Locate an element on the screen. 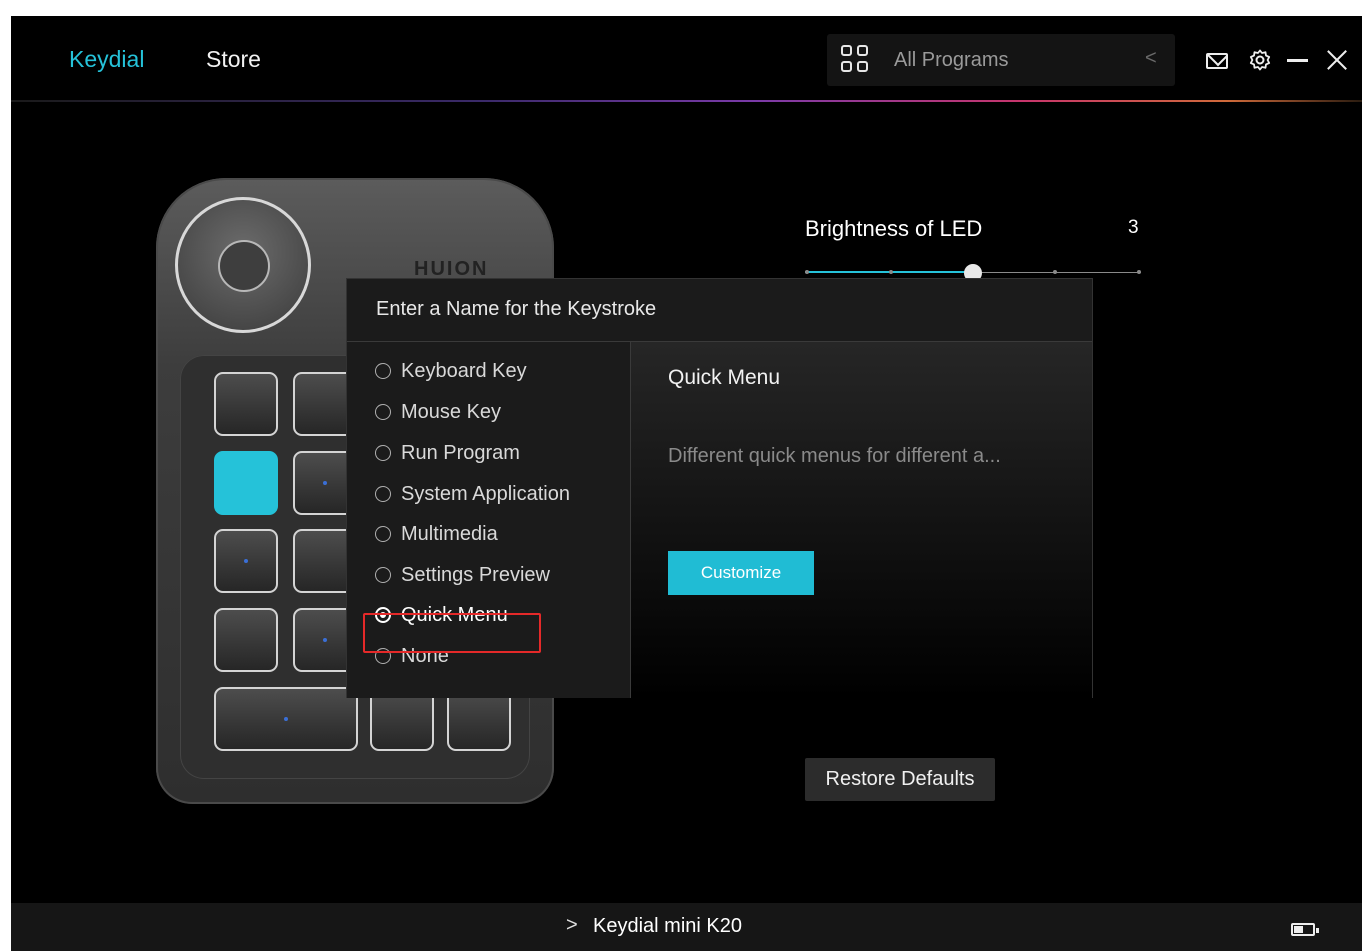  option-label: Multimedia is located at coordinates (449, 533).